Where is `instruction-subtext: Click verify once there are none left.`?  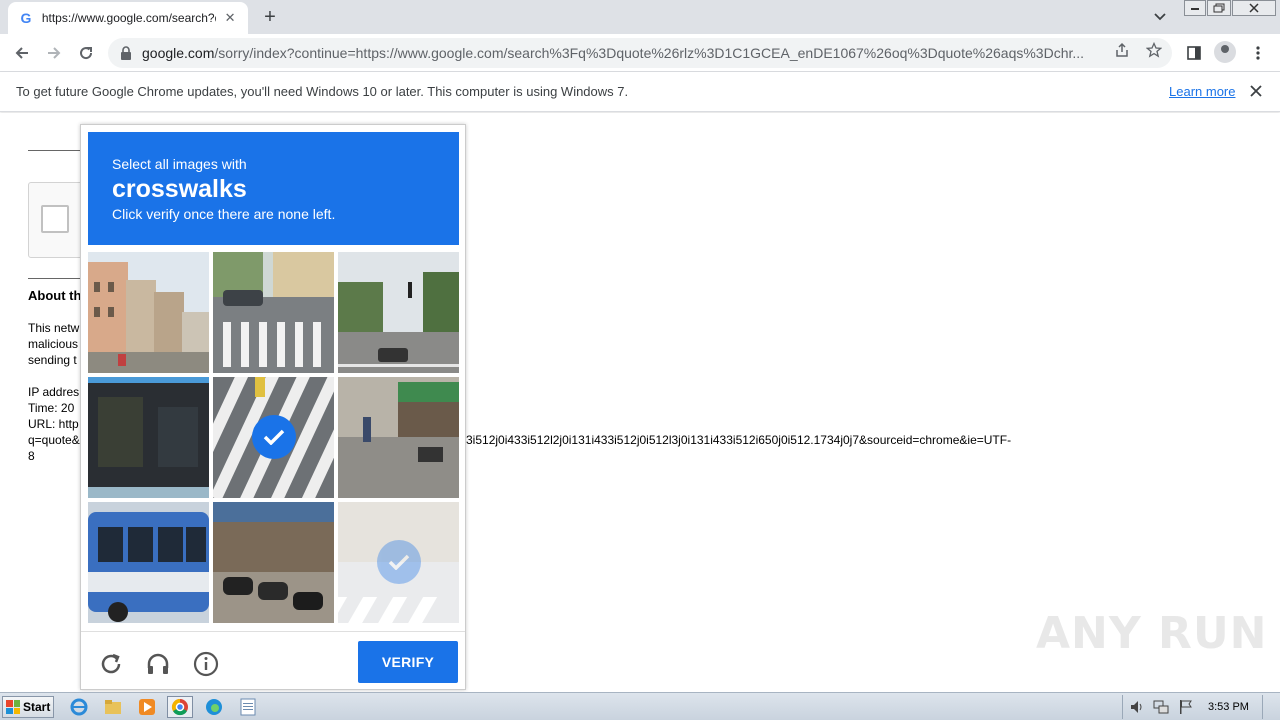 instruction-subtext: Click verify once there are none left. is located at coordinates (224, 214).